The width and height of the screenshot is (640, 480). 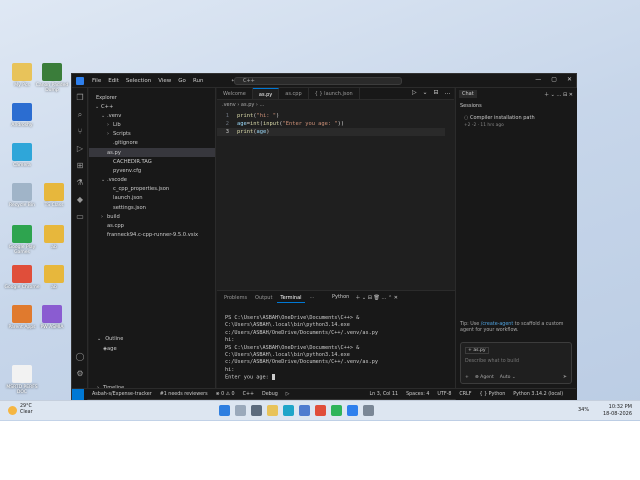 I want to click on account-icon: ◯, so click(x=80, y=357).